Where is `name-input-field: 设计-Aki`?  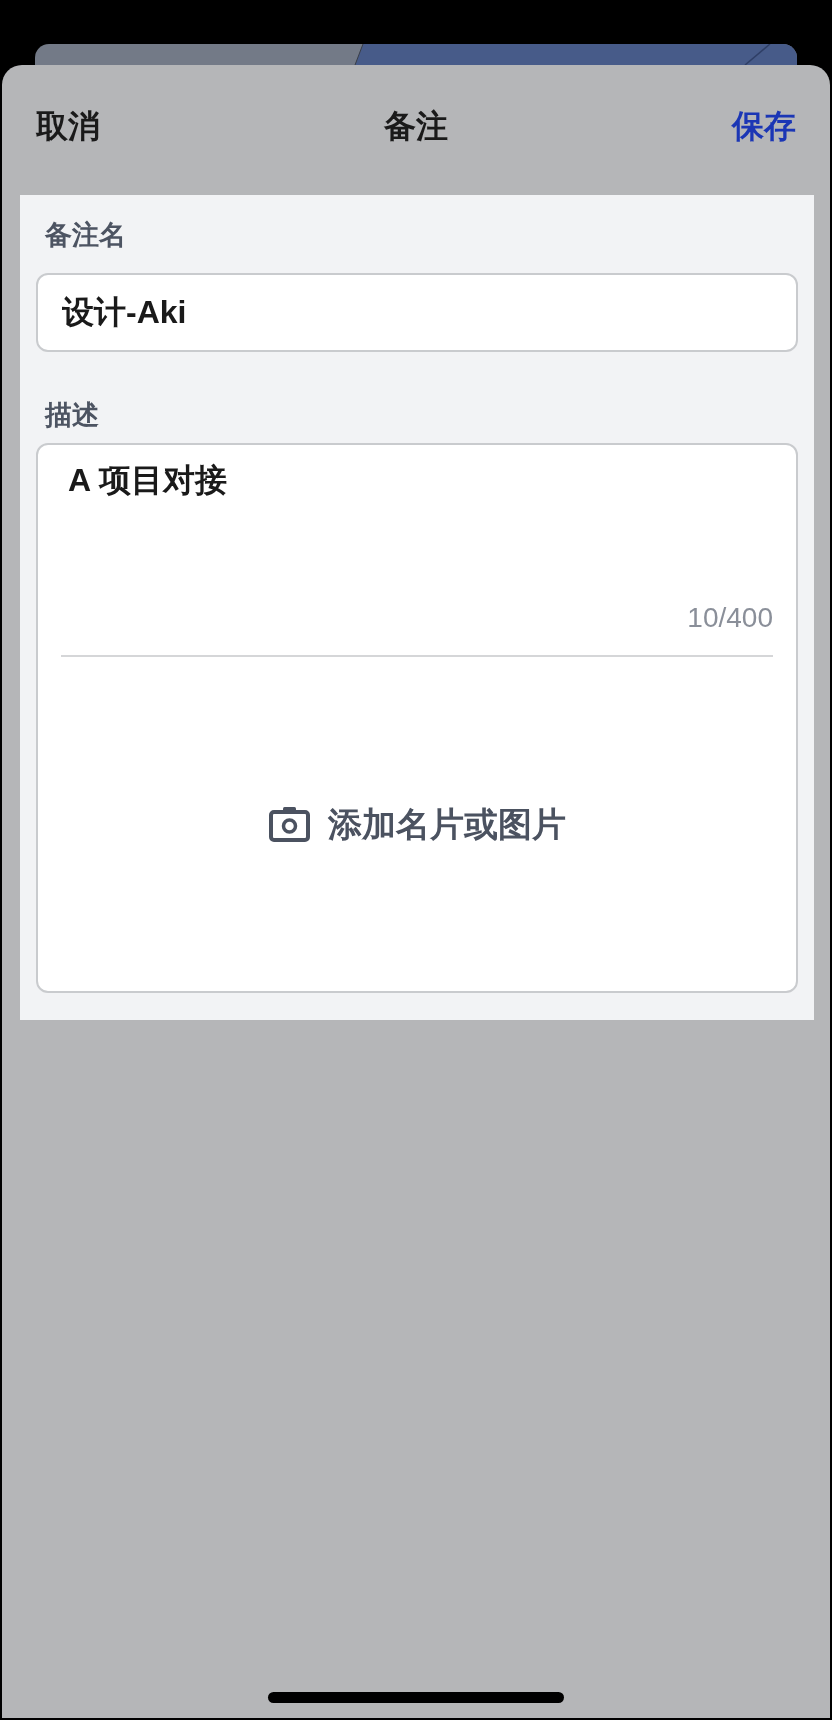
name-input-field: 设计-Aki is located at coordinates (417, 312).